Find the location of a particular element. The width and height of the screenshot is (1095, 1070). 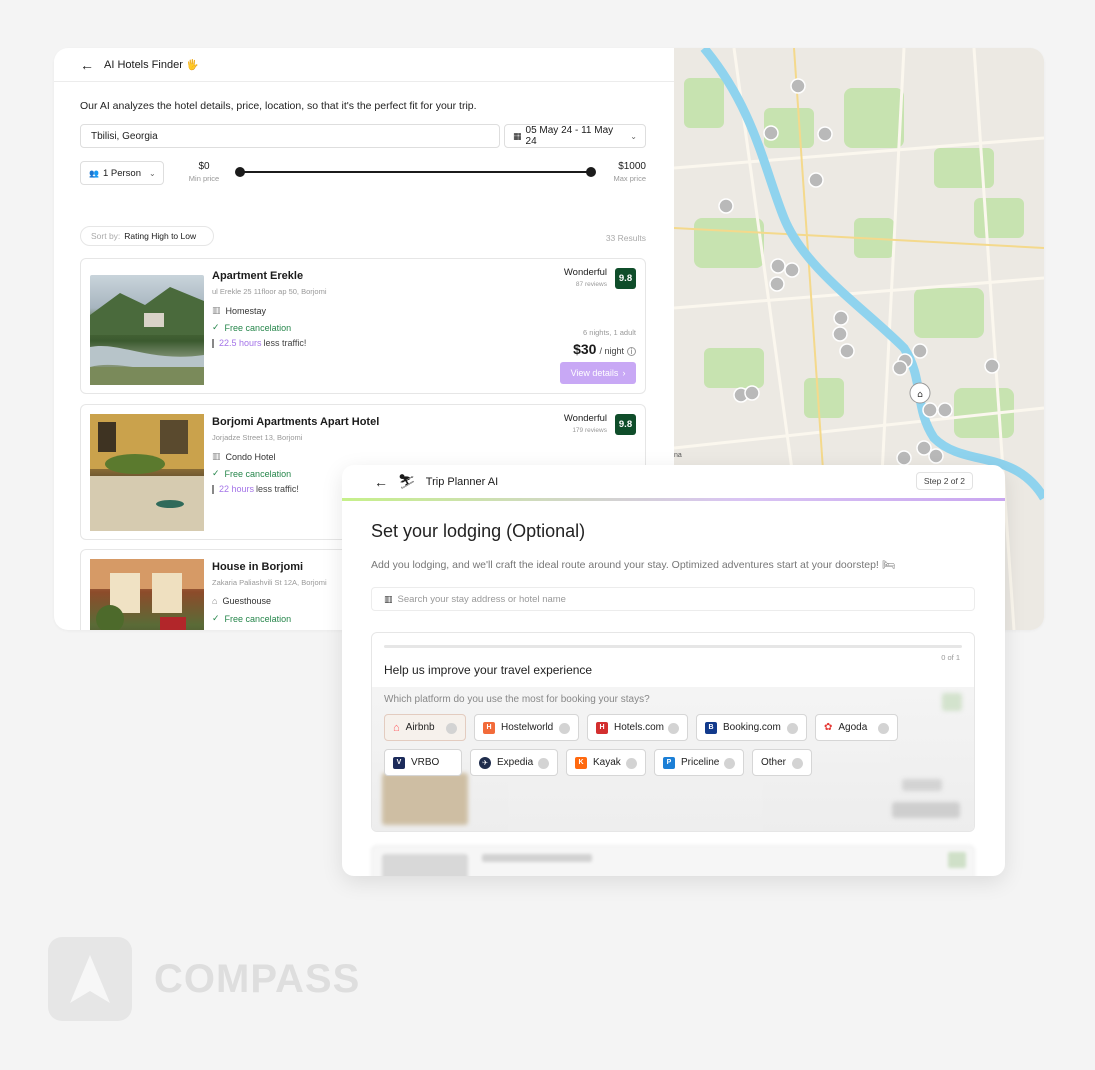

option-other: Other is located at coordinates (782, 762).